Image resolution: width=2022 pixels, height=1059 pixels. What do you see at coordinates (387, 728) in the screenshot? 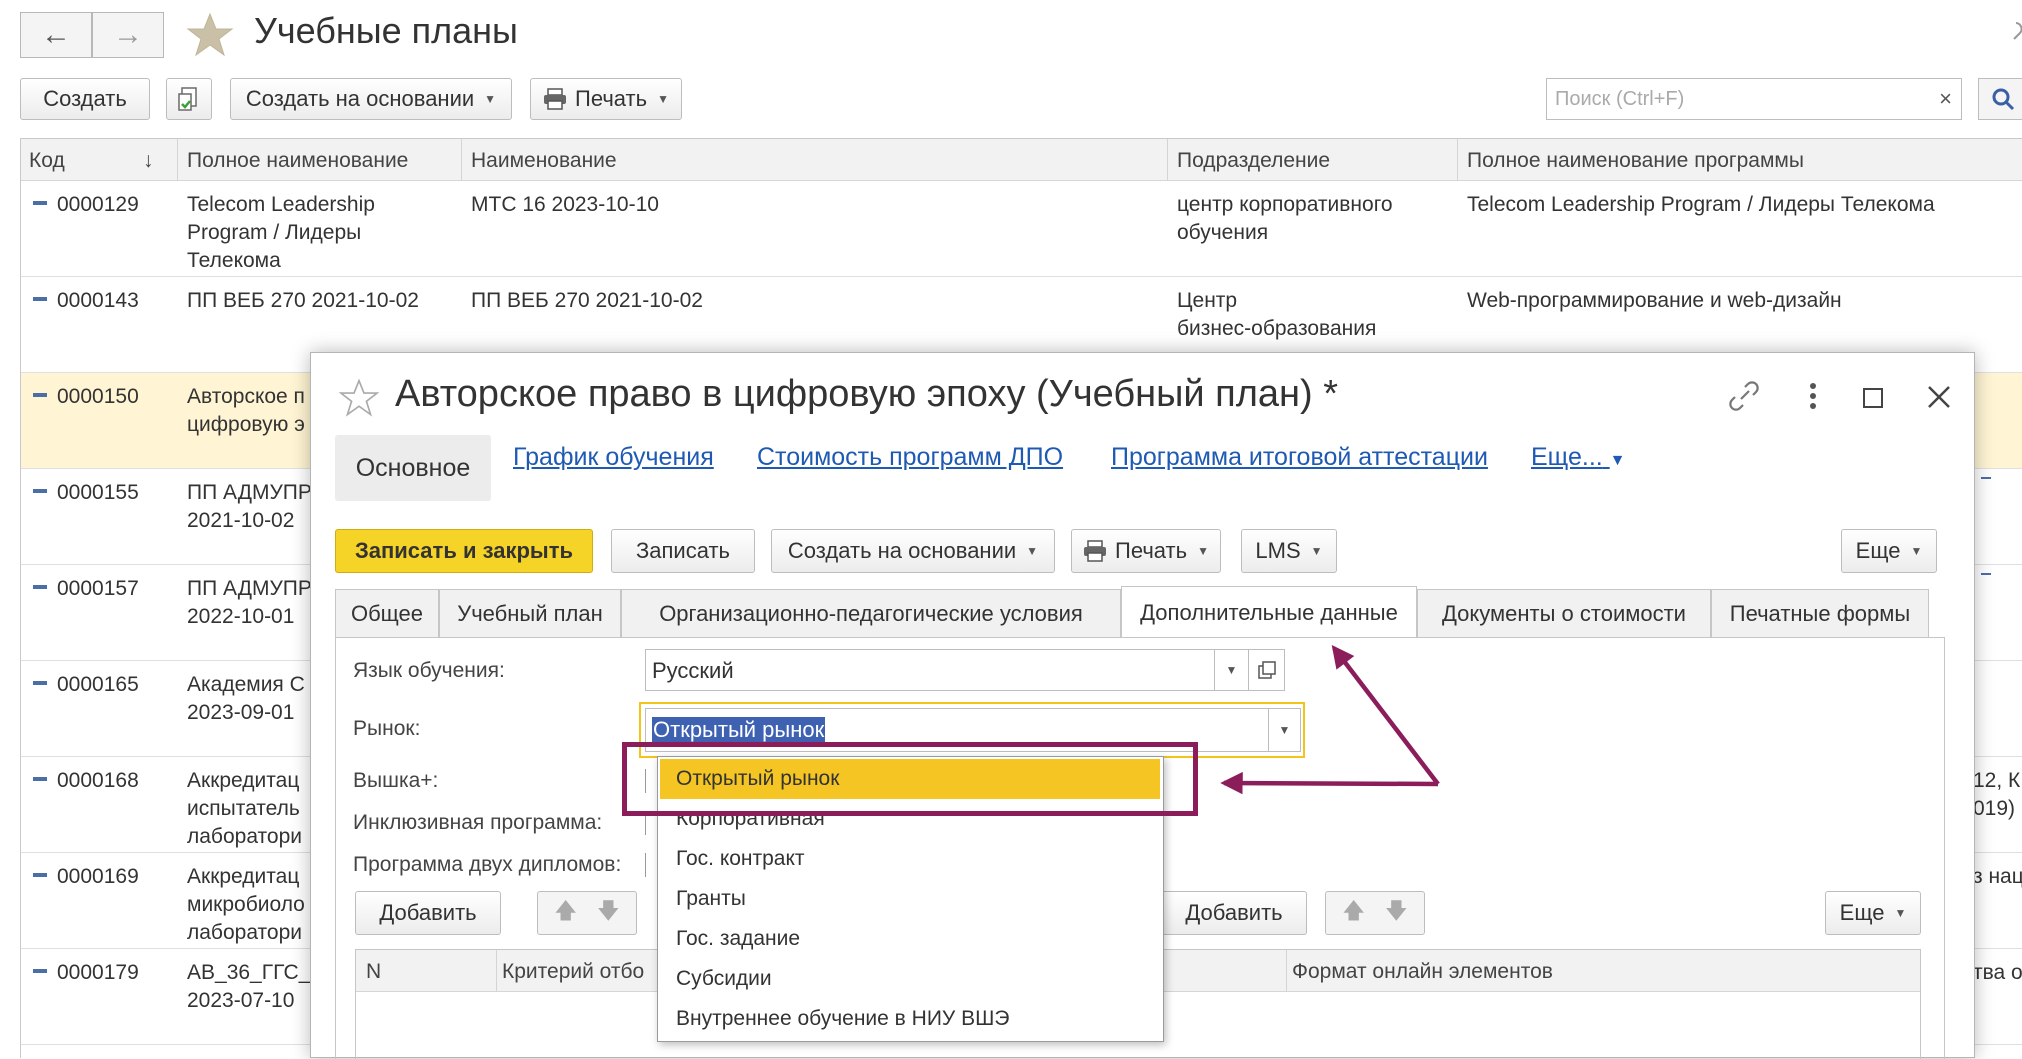
I see `market-label: Рынок:` at bounding box center [387, 728].